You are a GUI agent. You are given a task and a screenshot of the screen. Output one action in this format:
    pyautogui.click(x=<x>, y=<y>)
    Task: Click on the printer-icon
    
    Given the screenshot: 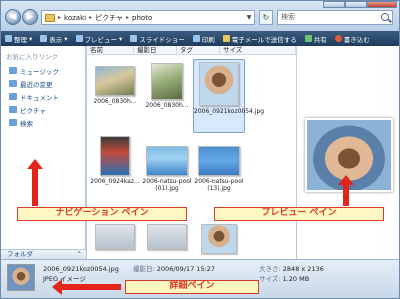 What is the action you would take?
    pyautogui.click(x=196, y=38)
    